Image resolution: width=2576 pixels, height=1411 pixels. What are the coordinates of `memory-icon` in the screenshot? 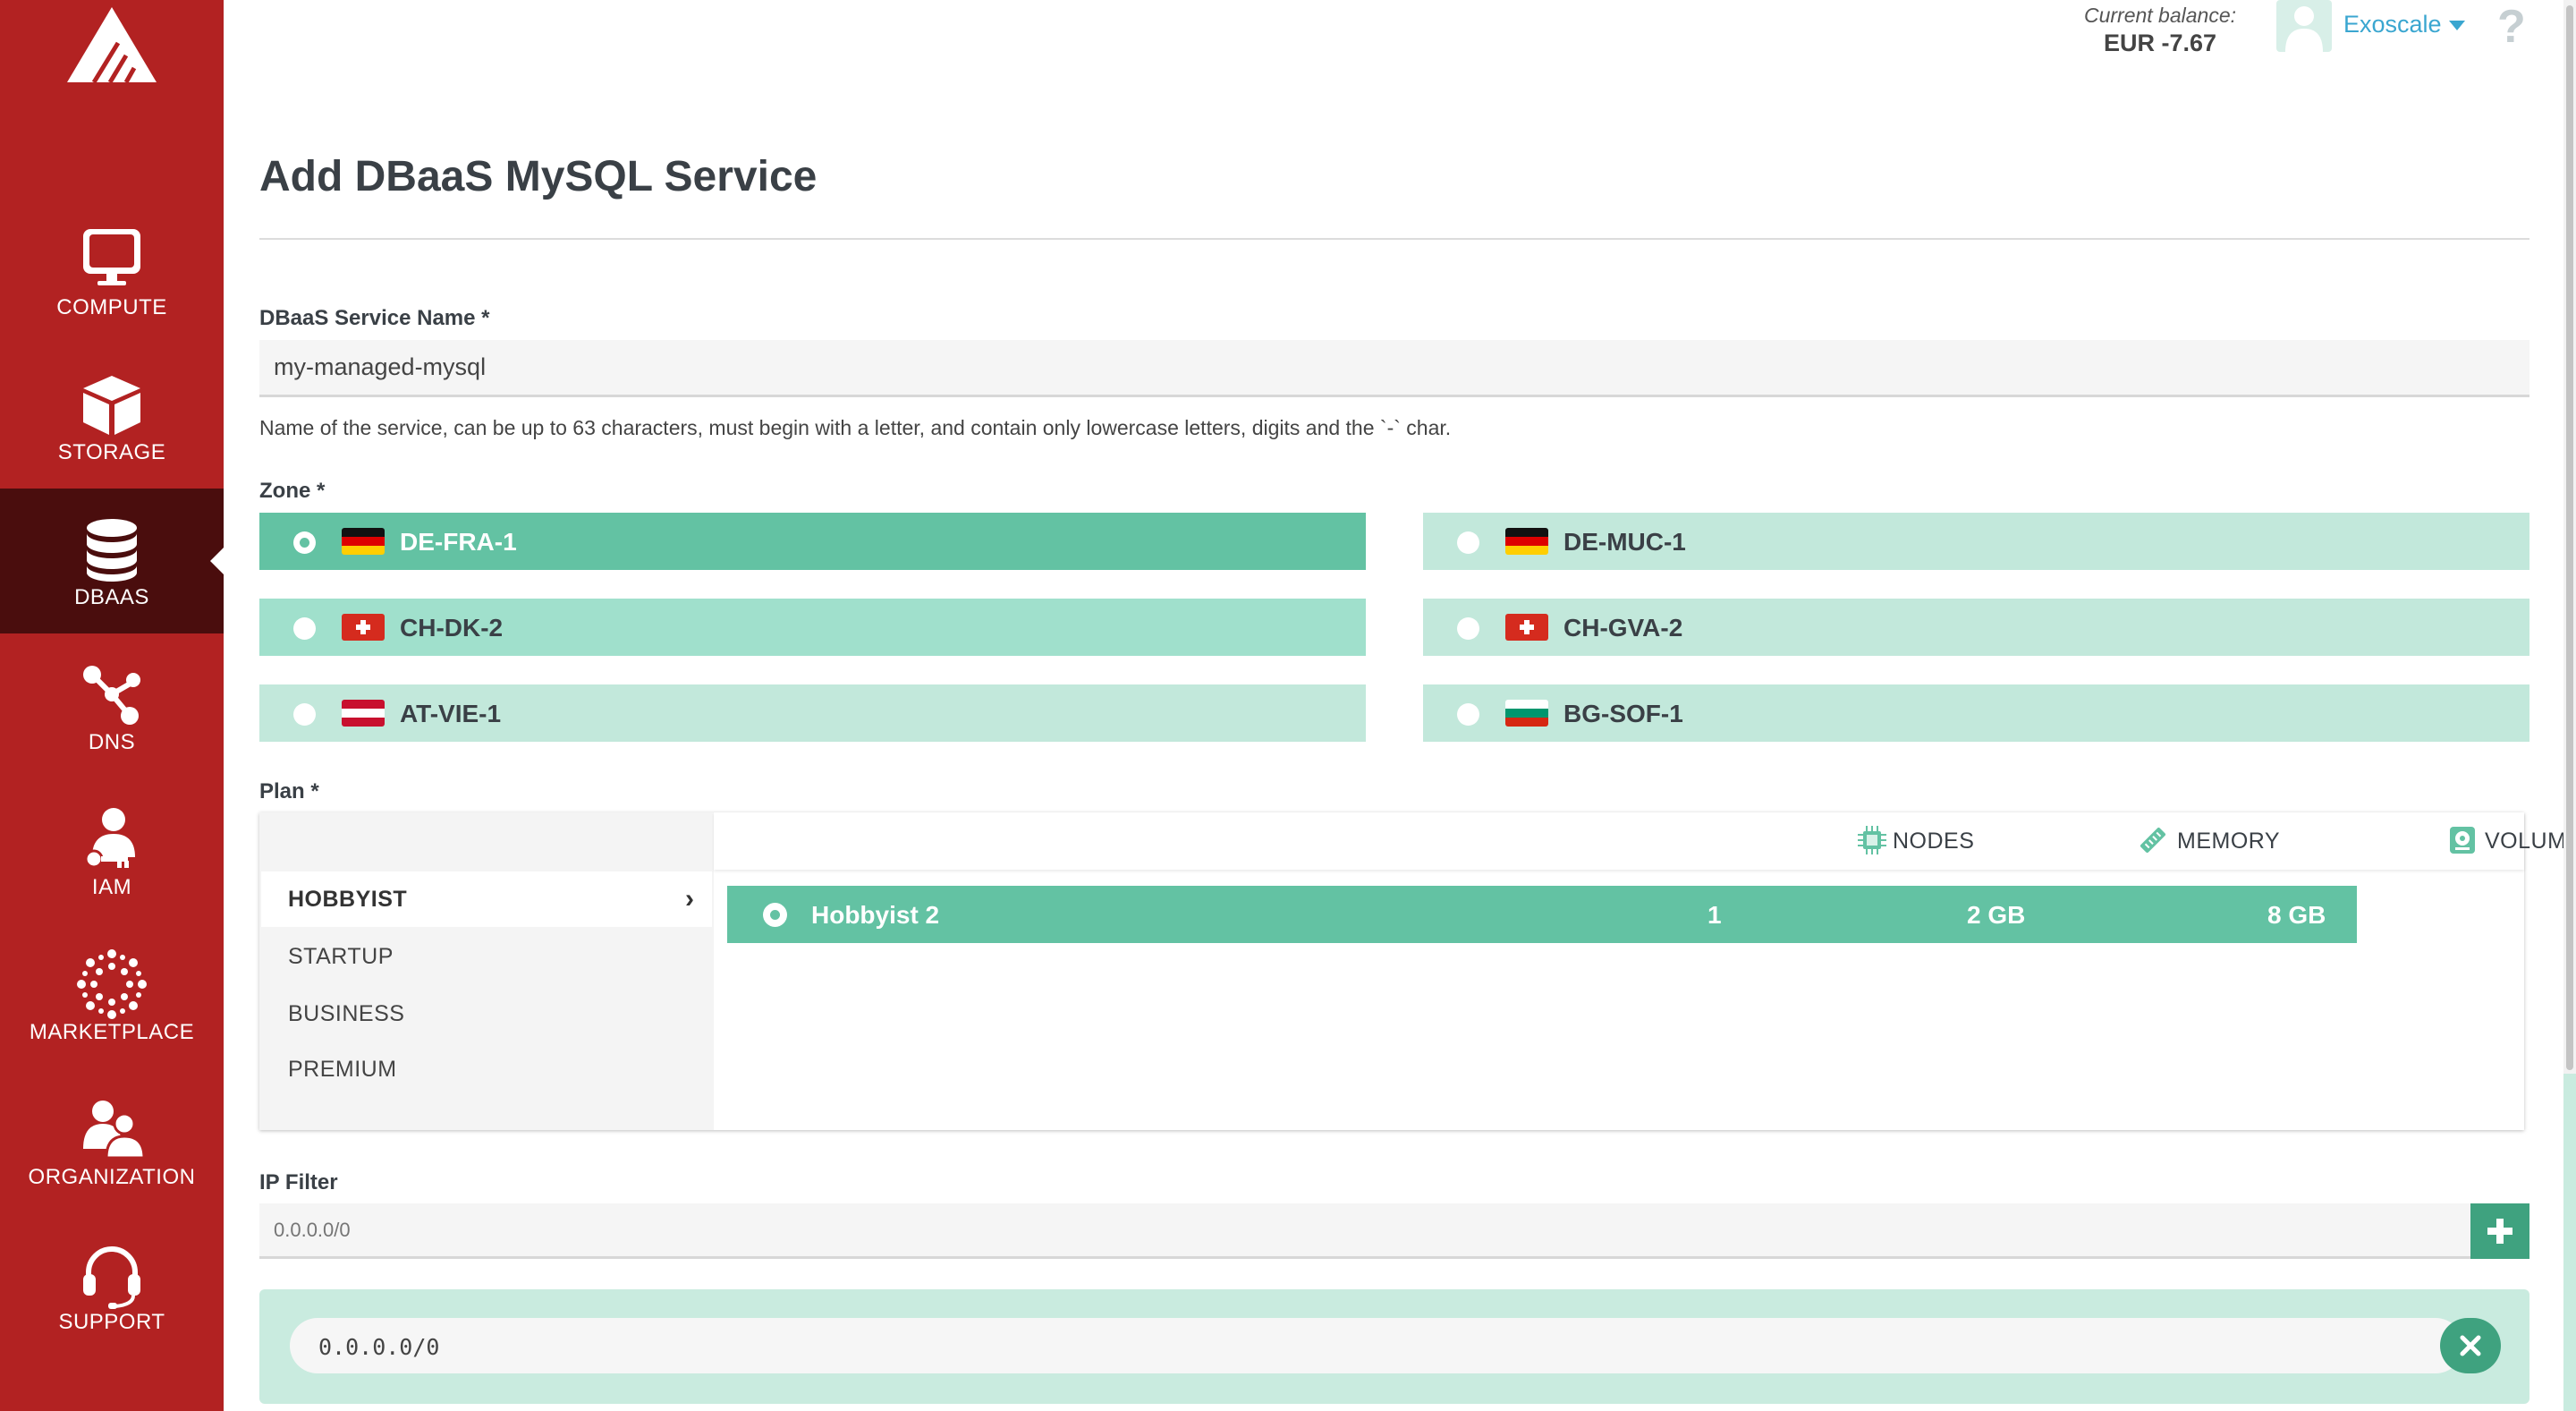 It's located at (2153, 840).